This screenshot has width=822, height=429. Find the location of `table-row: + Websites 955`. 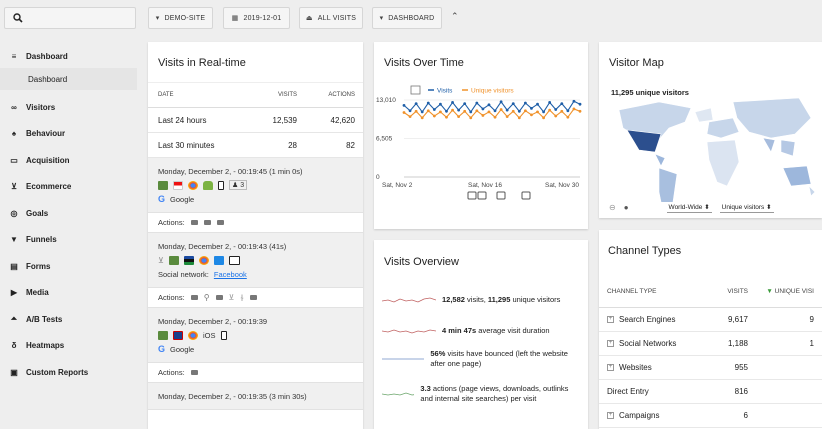

table-row: + Websites 955 is located at coordinates (710, 368).